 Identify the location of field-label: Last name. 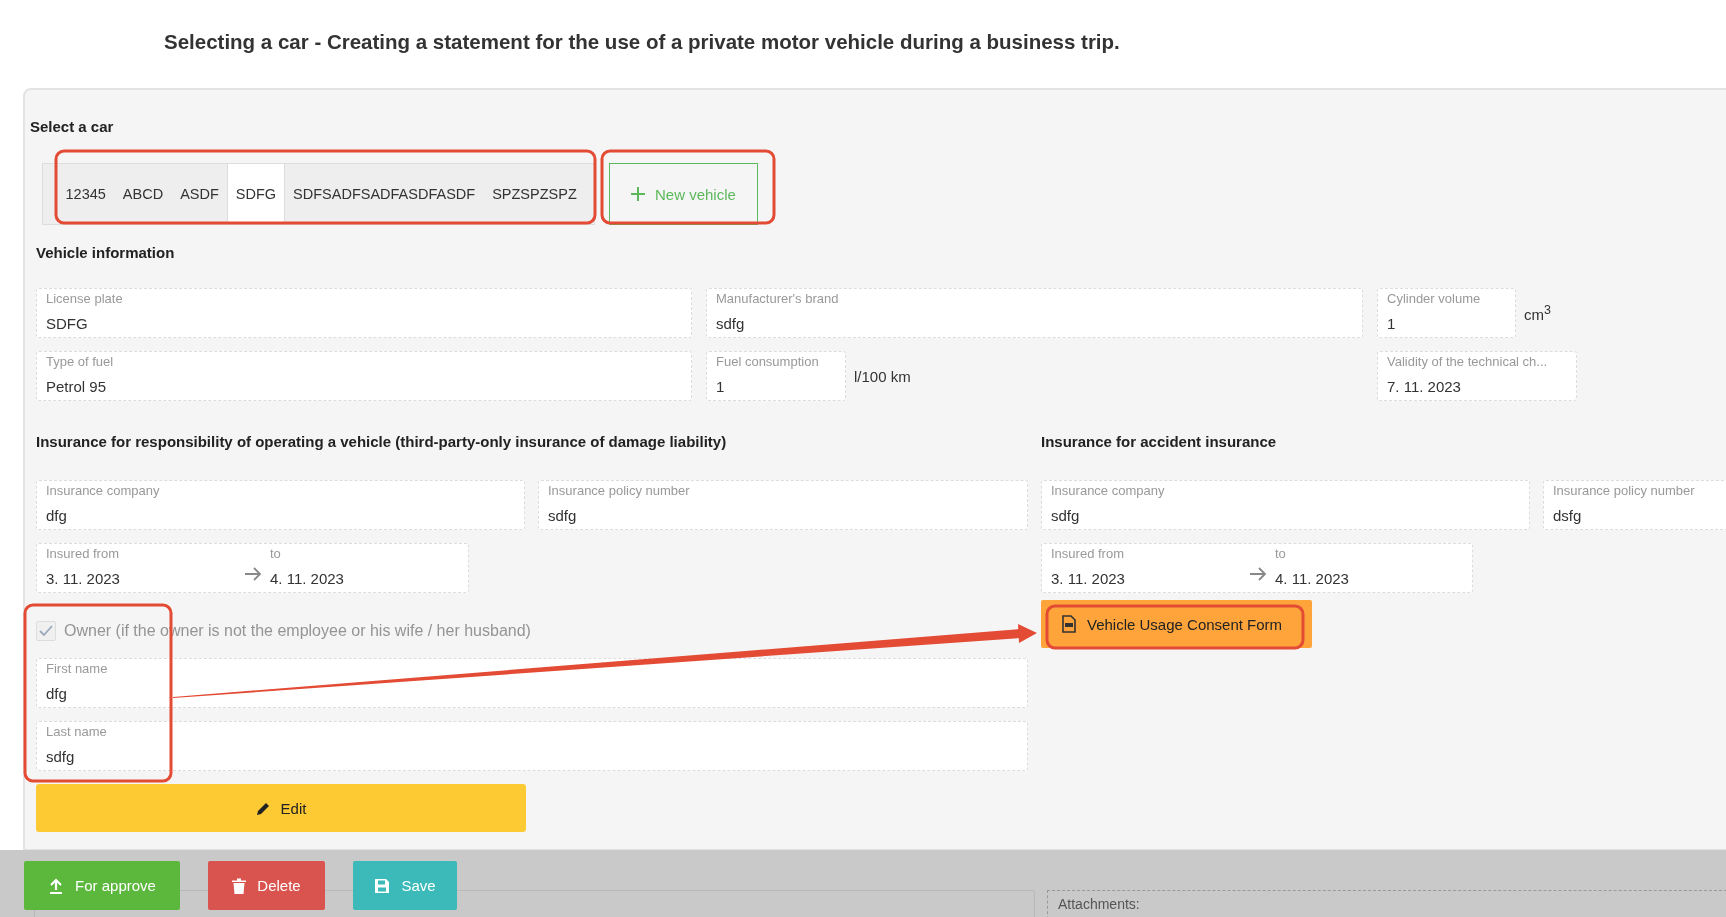
(76, 732).